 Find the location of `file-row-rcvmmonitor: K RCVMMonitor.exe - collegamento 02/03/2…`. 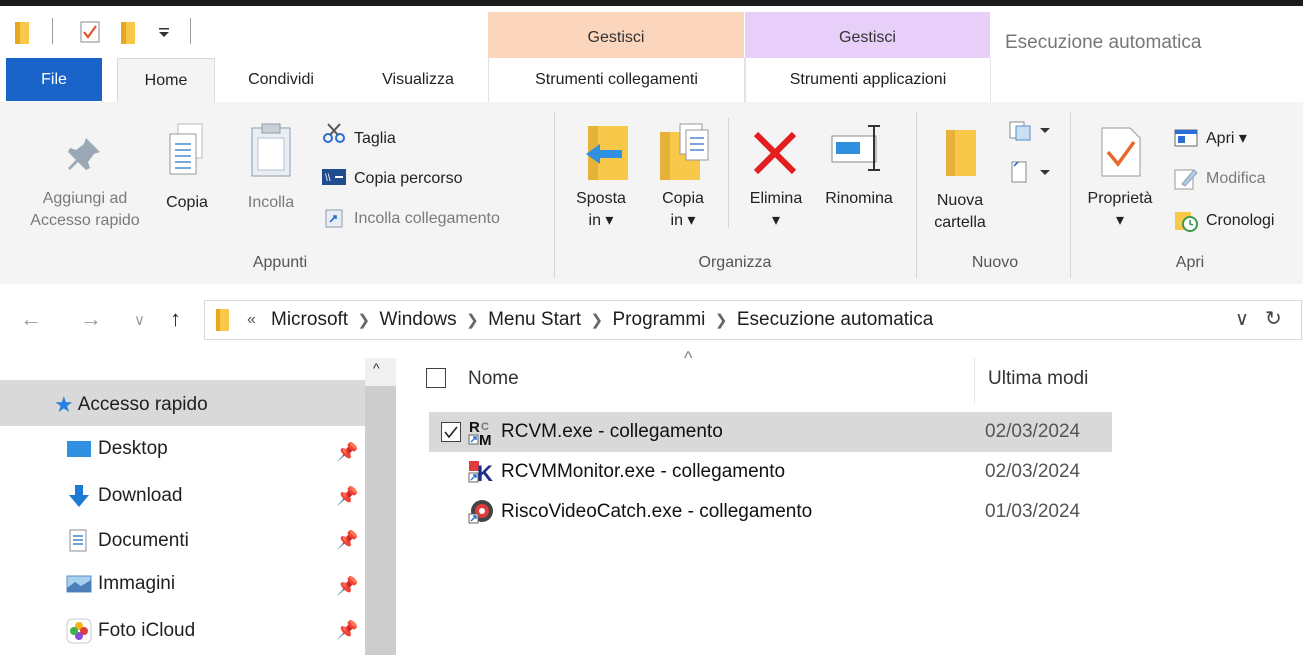

file-row-rcvmmonitor: K RCVMMonitor.exe - collegamento 02/03/2… is located at coordinates (770, 472).